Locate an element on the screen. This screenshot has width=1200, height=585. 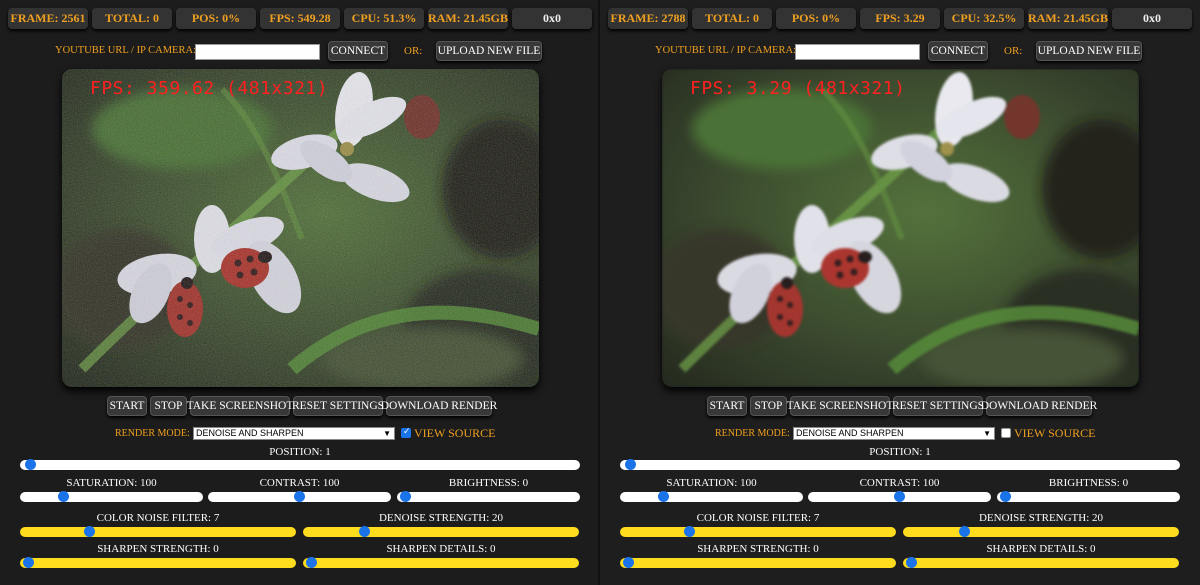
contrast-label: CONTRAST: 100 is located at coordinates (299, 483).